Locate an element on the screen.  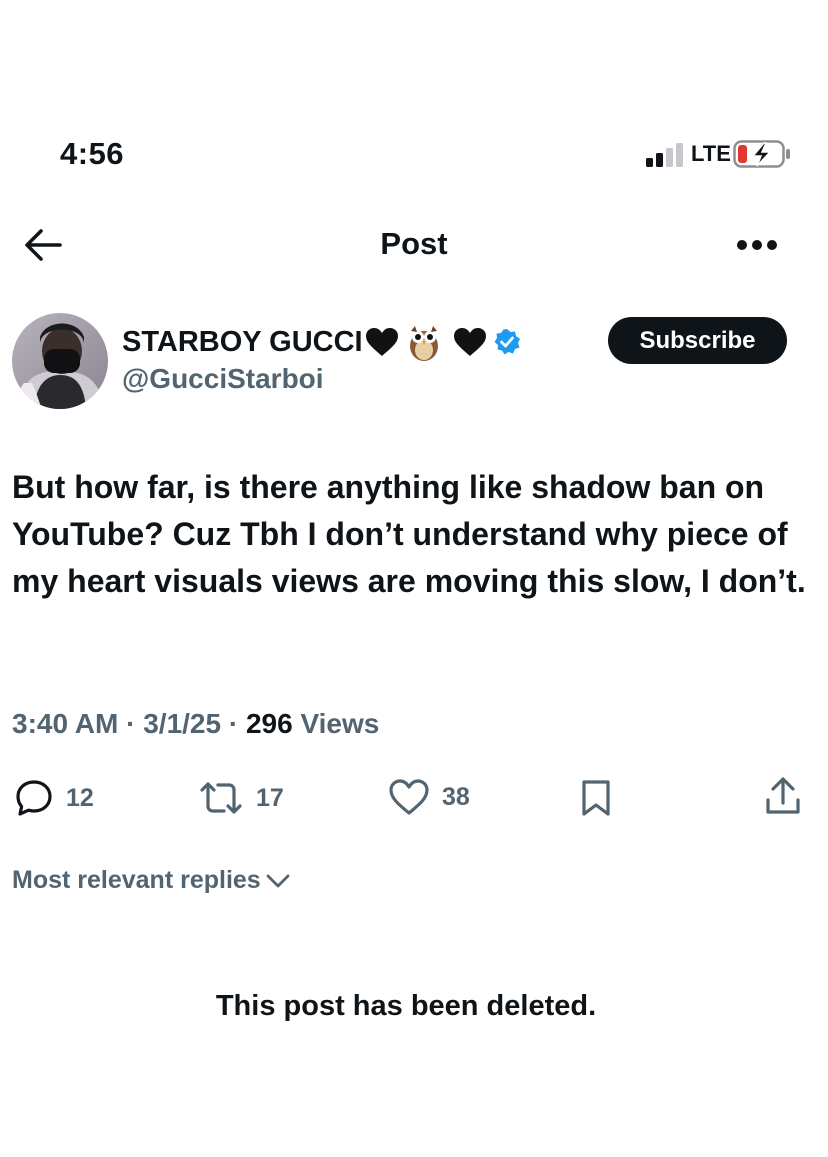
post-date: 3/1/25 is located at coordinates (182, 723).